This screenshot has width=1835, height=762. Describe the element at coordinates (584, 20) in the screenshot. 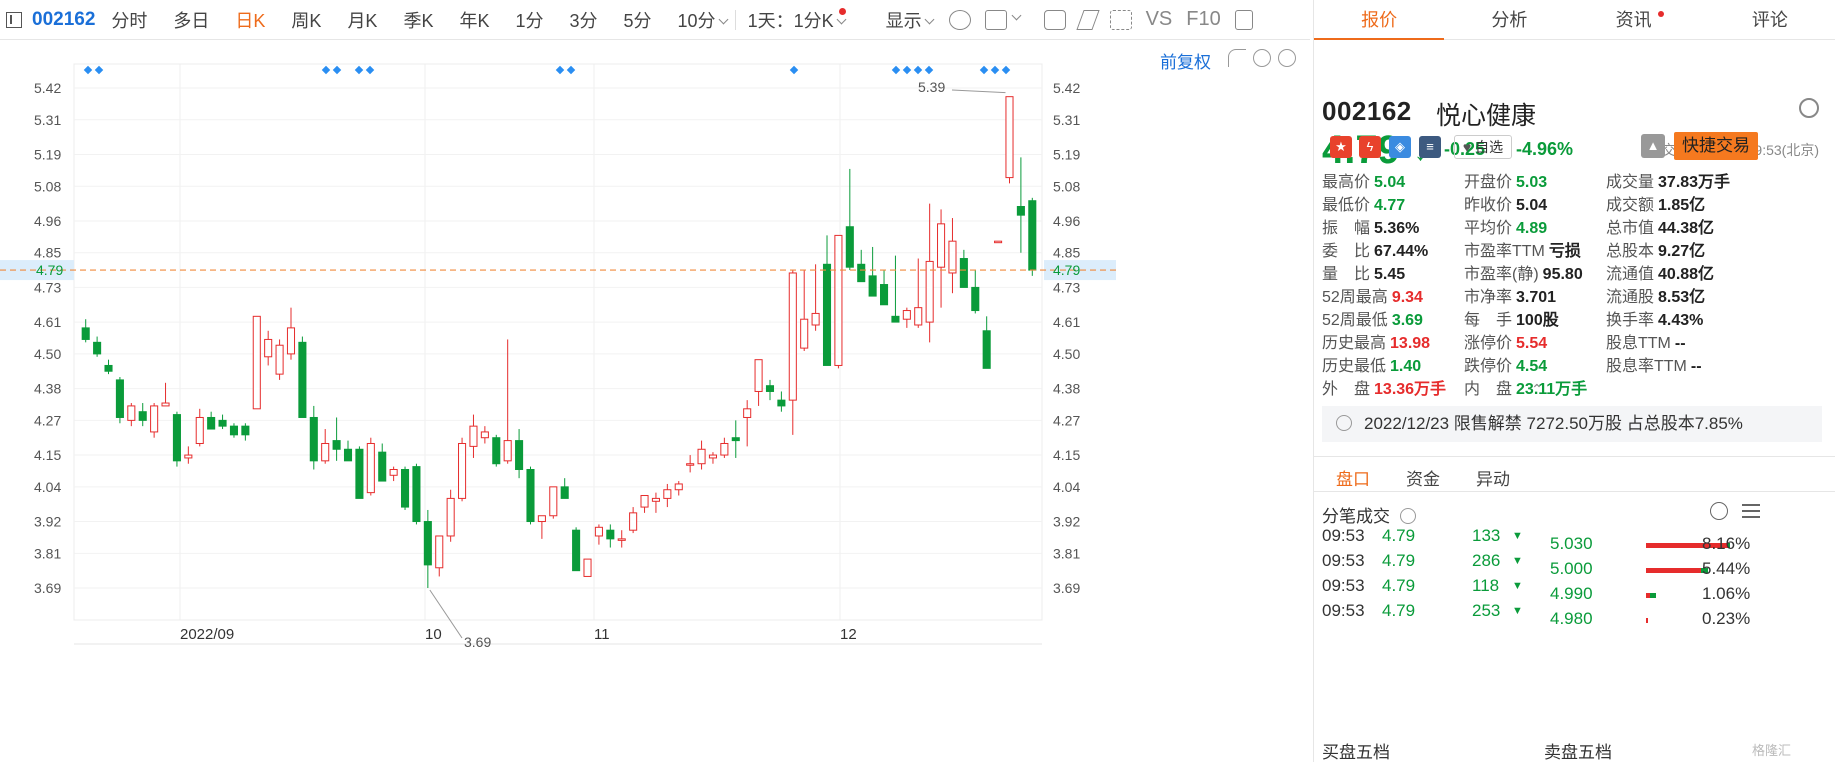

I see `tab-3min: 3分` at that location.